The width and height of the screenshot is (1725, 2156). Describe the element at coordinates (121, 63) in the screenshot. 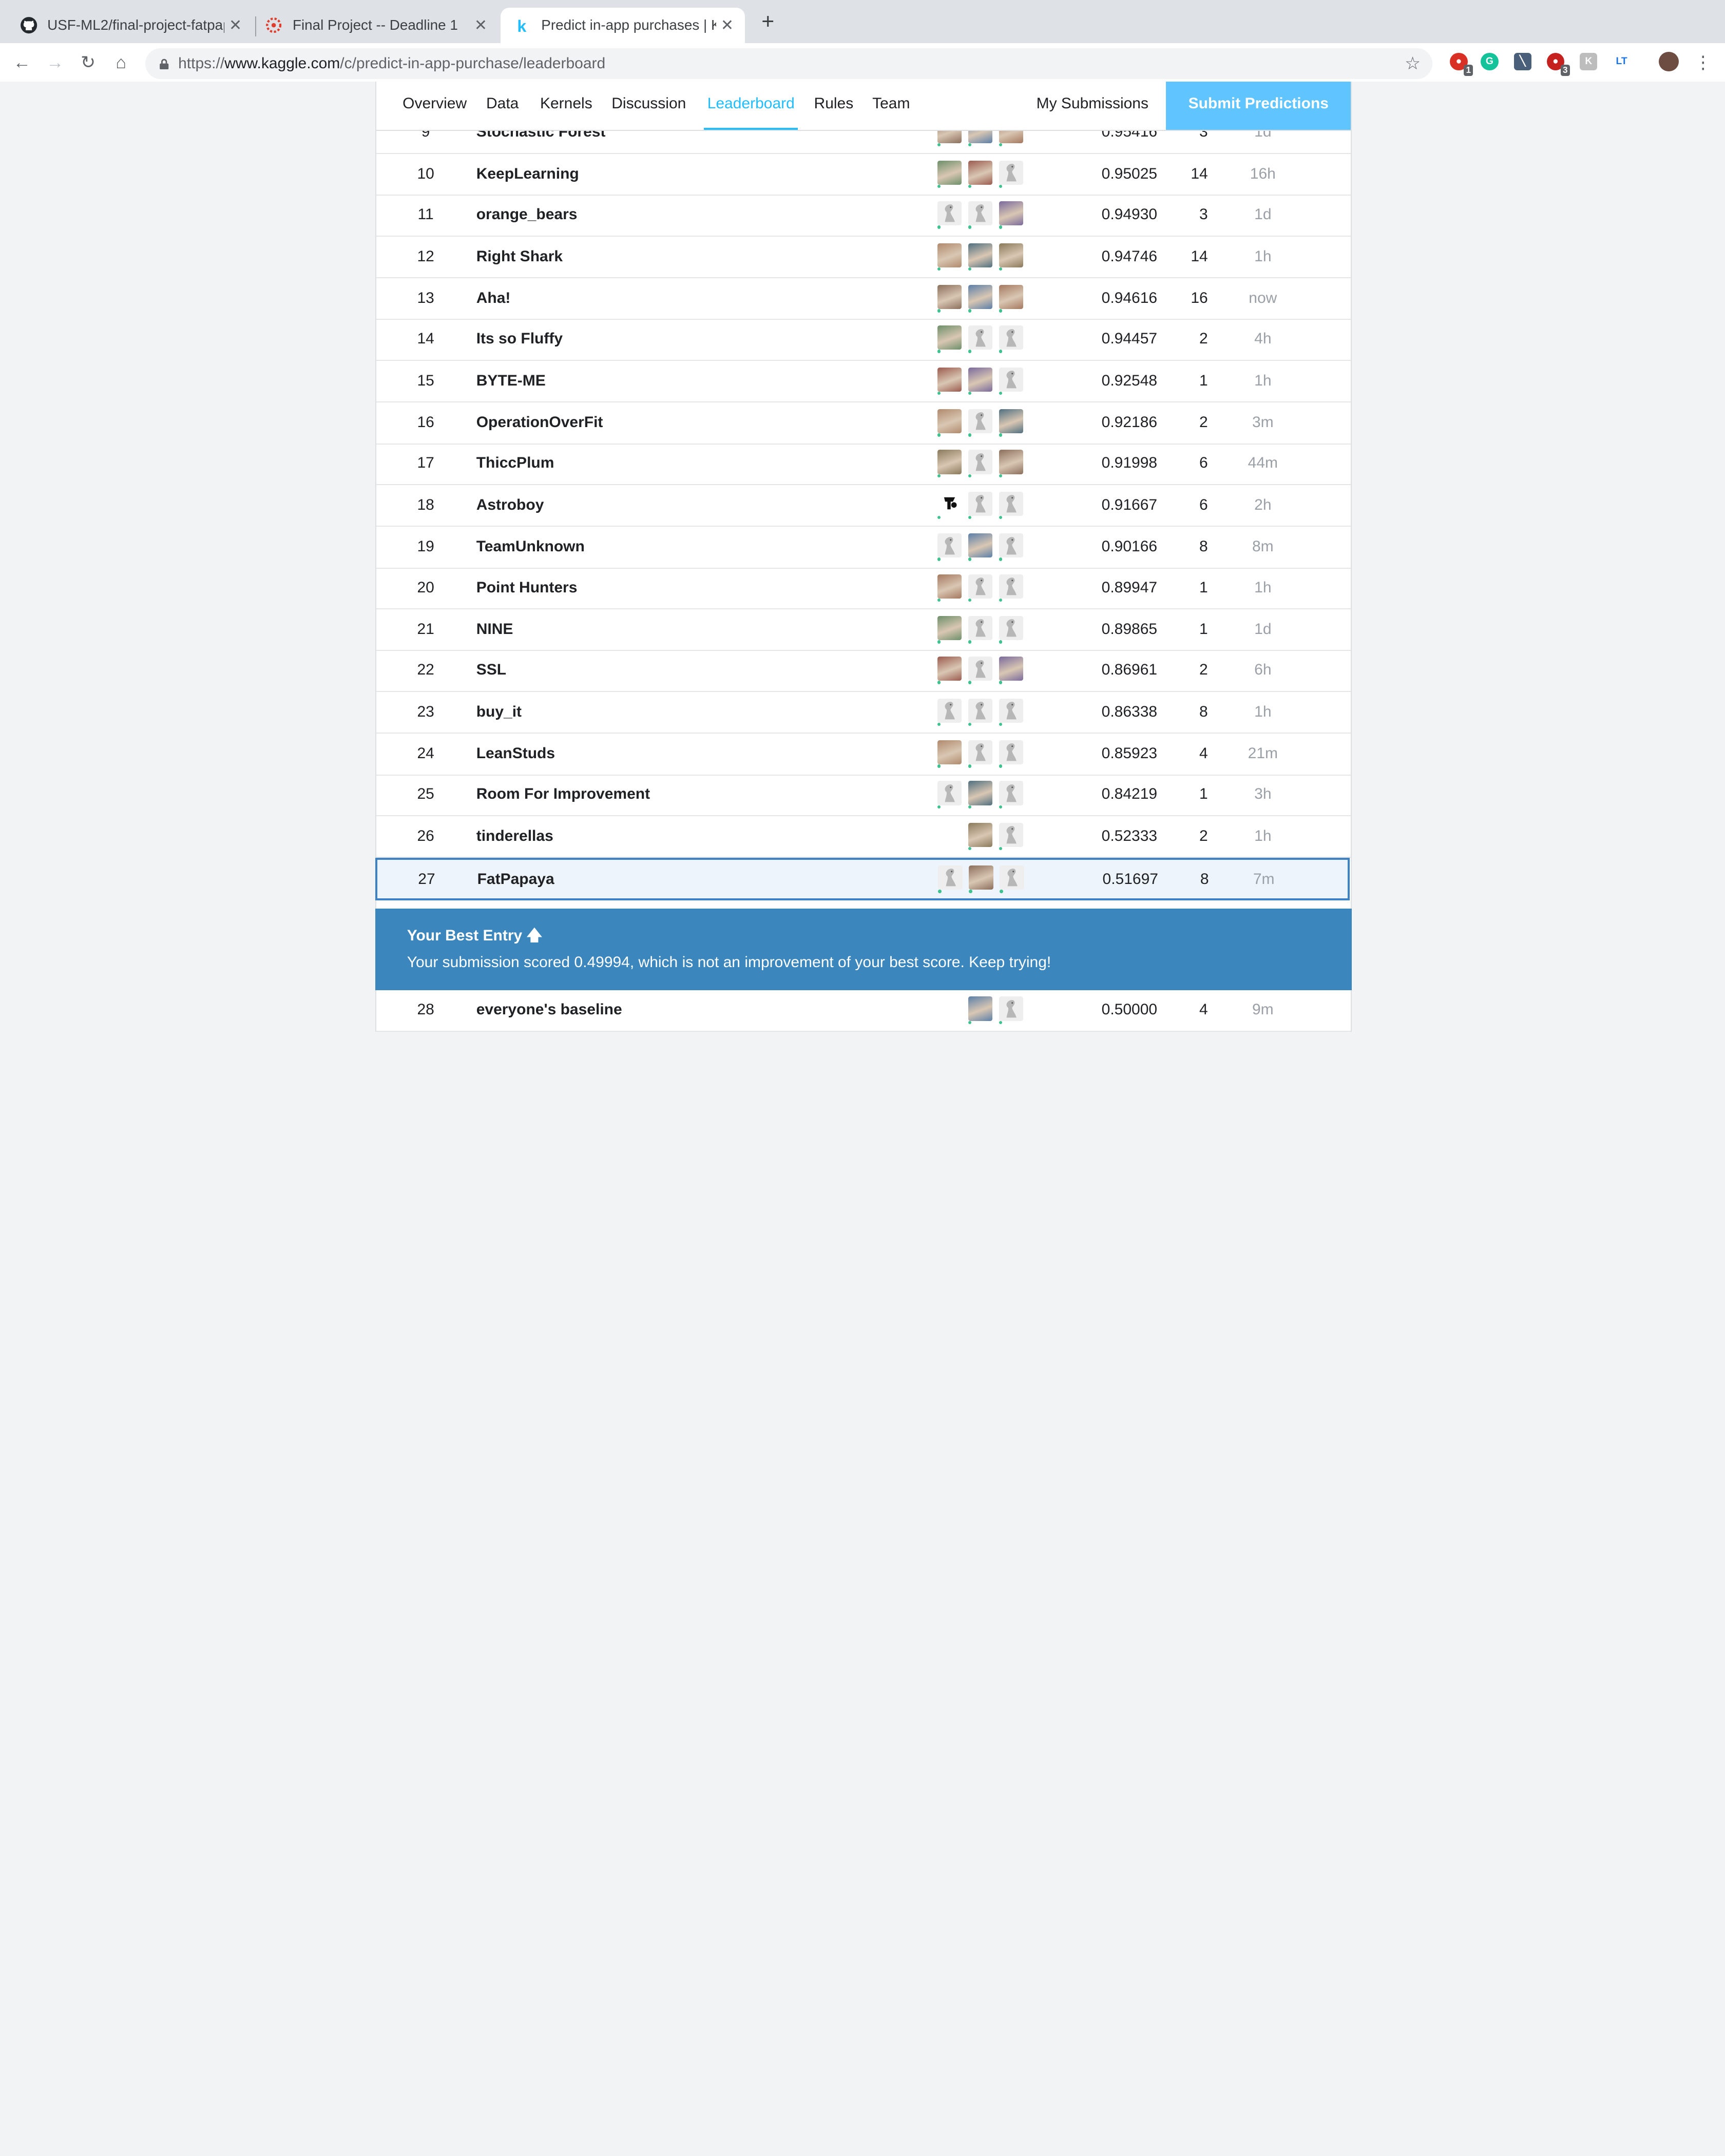

I see `home-icon: ⌂` at that location.